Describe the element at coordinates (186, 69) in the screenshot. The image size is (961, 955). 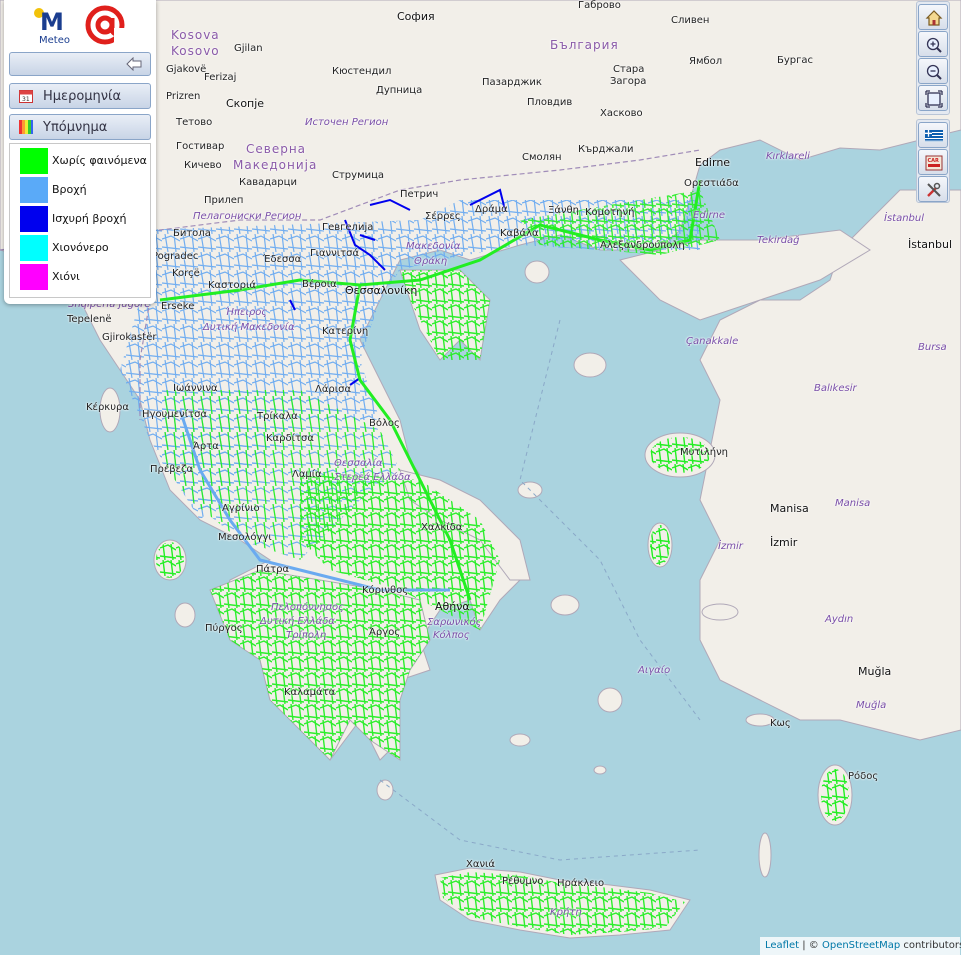
I see `label-gjakove: Gjakovë` at that location.